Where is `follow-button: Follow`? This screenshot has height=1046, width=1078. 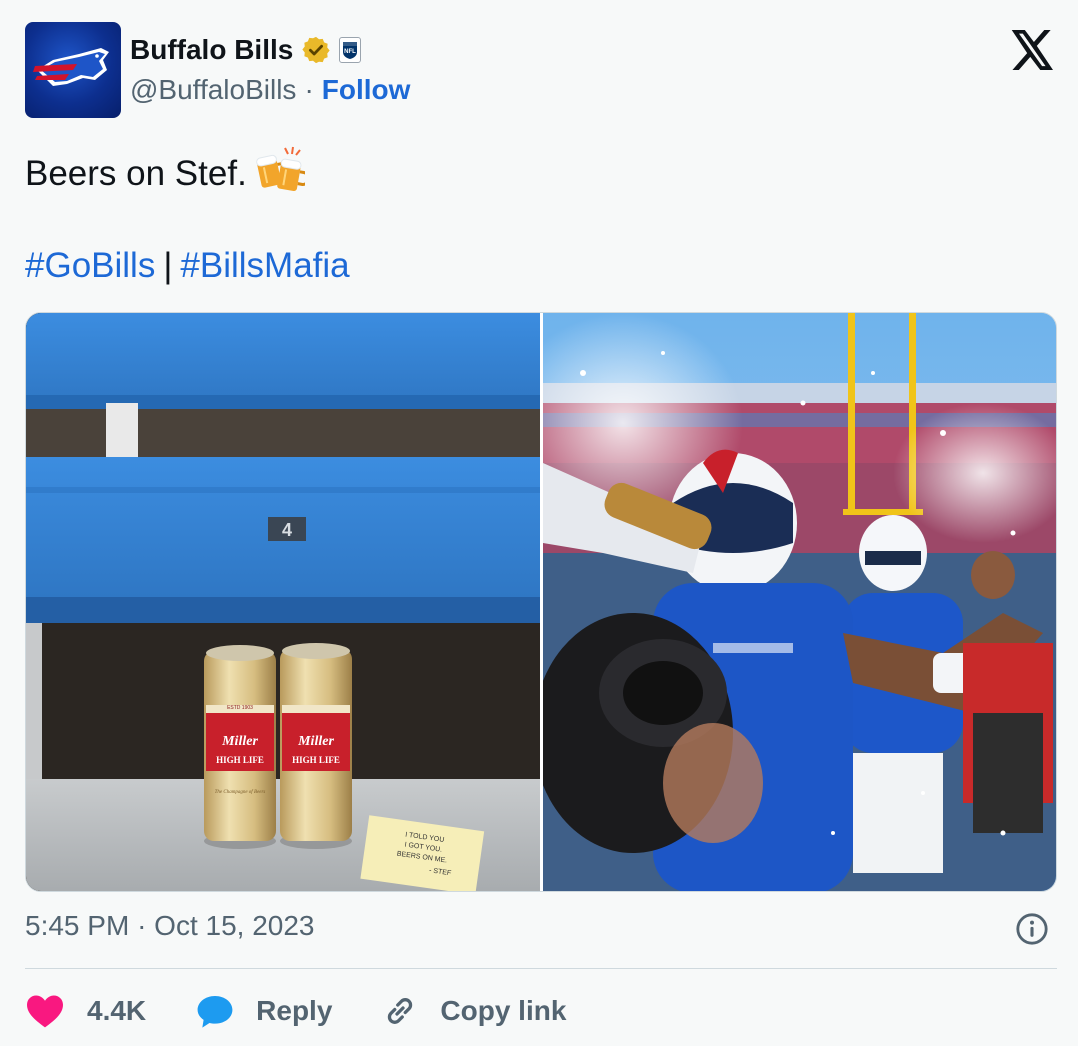 follow-button: Follow is located at coordinates (366, 90).